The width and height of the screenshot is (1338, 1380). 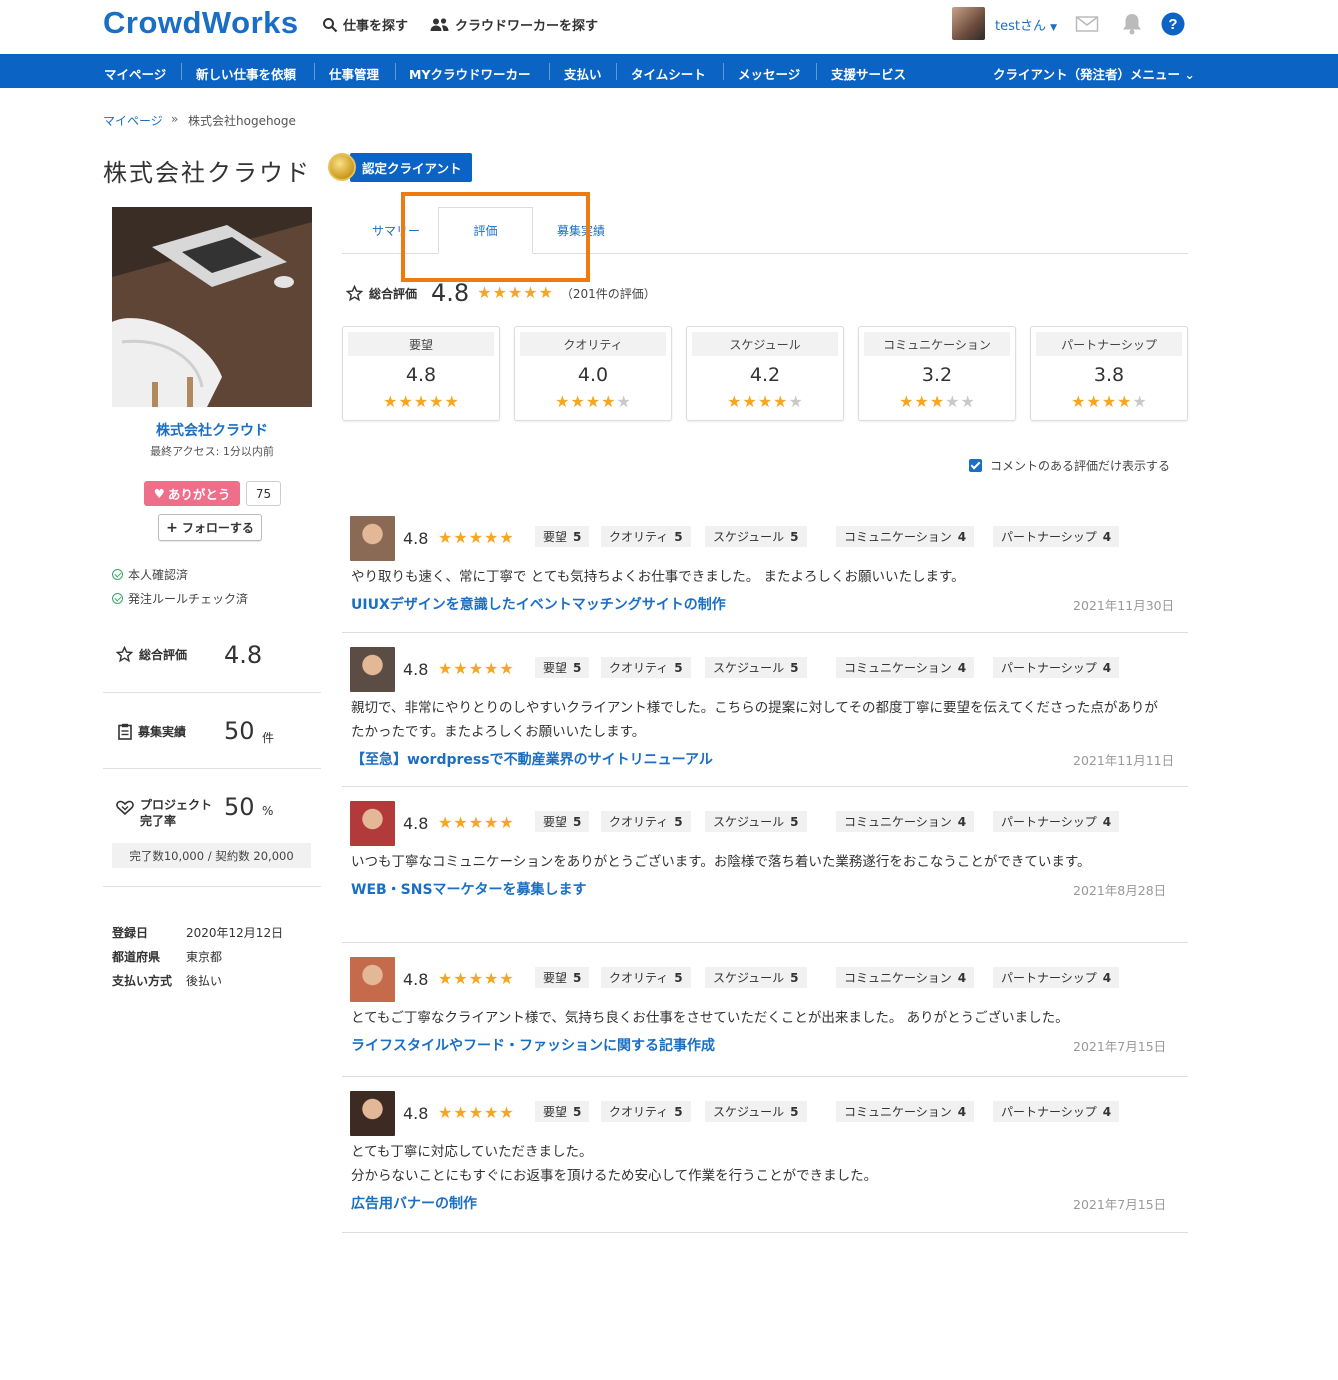 What do you see at coordinates (668, 73) in the screenshot?
I see `nav-timesheet: タイムシート` at bounding box center [668, 73].